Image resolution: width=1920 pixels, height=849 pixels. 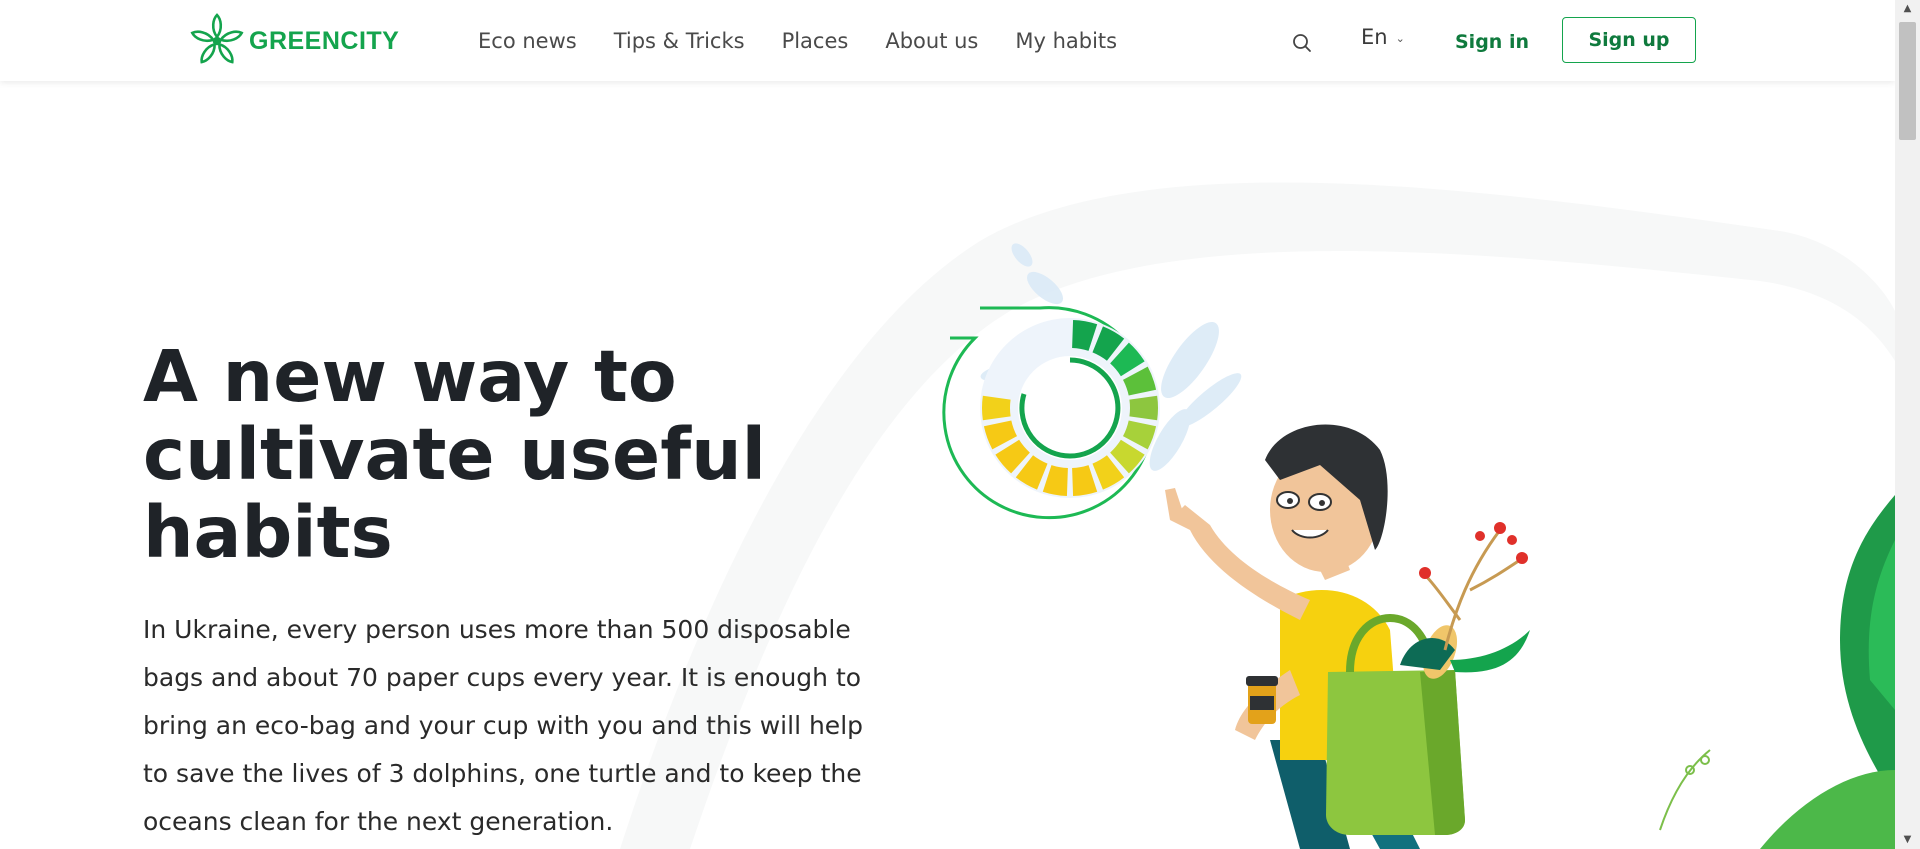 What do you see at coordinates (1400, 38) in the screenshot?
I see `chevron-down-icon: ⌄` at bounding box center [1400, 38].